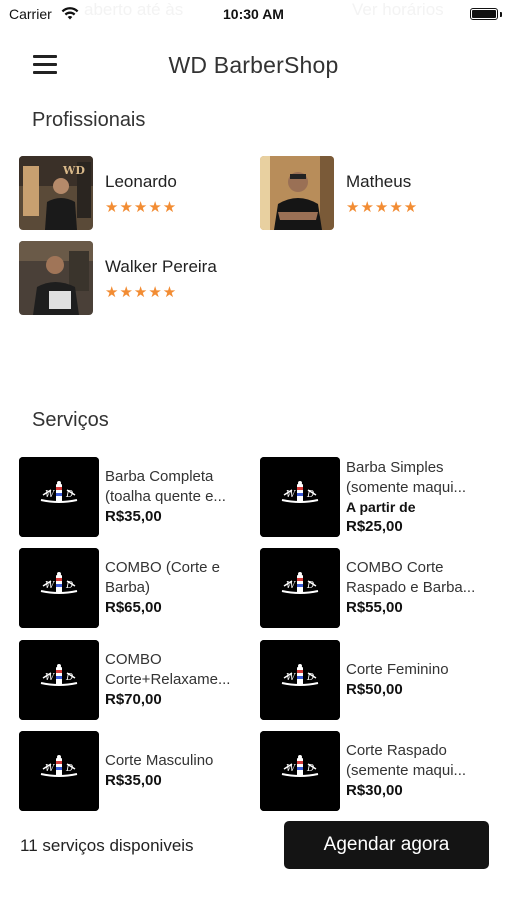 This screenshot has width=507, height=900. What do you see at coordinates (381, 506) in the screenshot?
I see `service-price-prefix: A partir de` at bounding box center [381, 506].